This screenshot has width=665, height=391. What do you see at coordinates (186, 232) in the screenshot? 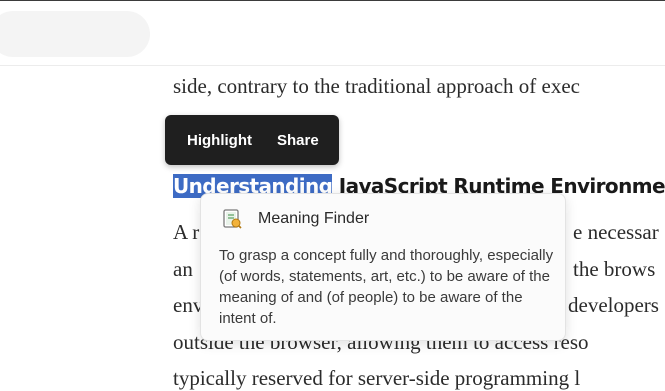
I see `paragraph-line: A r` at bounding box center [186, 232].